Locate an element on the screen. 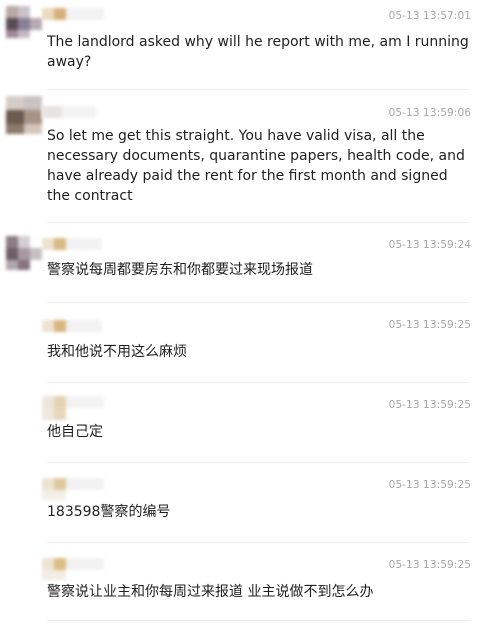  comment-item: 05-13 13:59:25 他自己定 is located at coordinates (242, 422).